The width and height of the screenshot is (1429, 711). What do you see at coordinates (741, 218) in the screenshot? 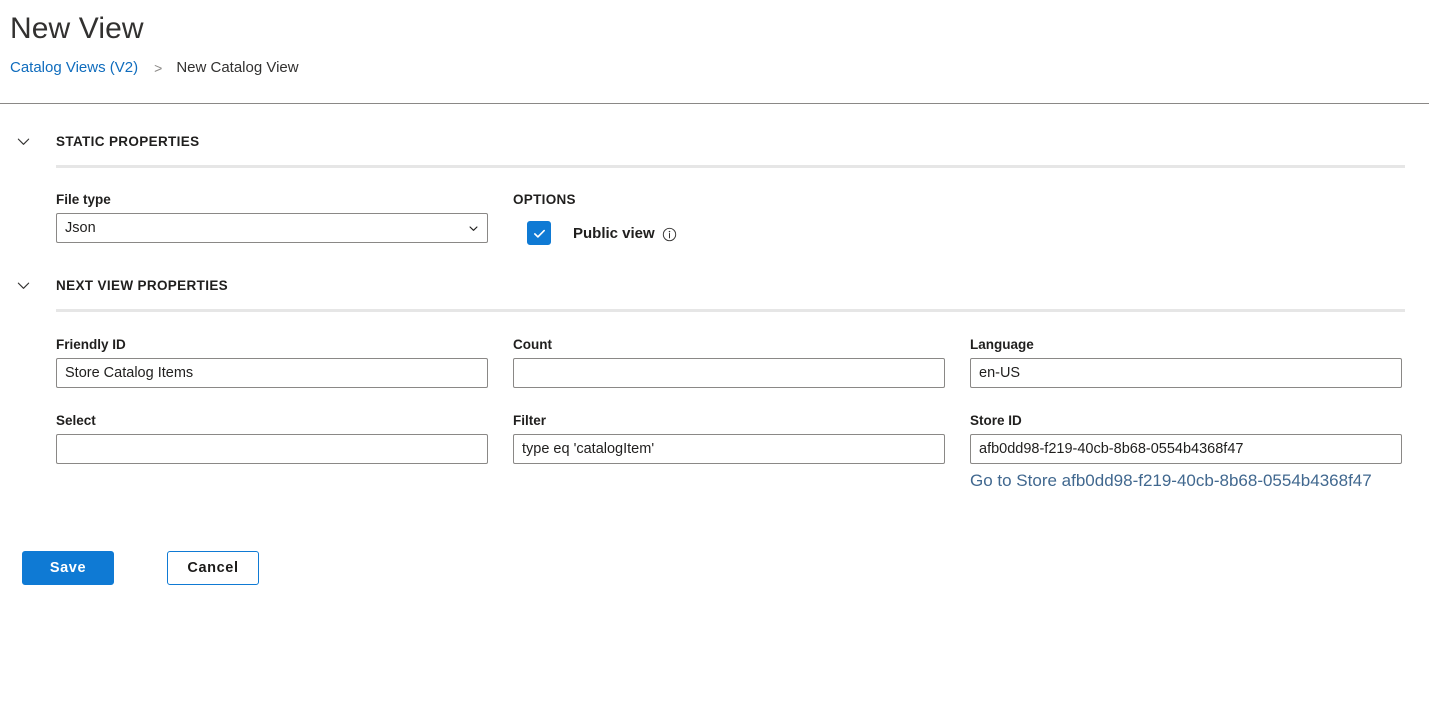
I see `field-options: OPTIONS Public view` at bounding box center [741, 218].